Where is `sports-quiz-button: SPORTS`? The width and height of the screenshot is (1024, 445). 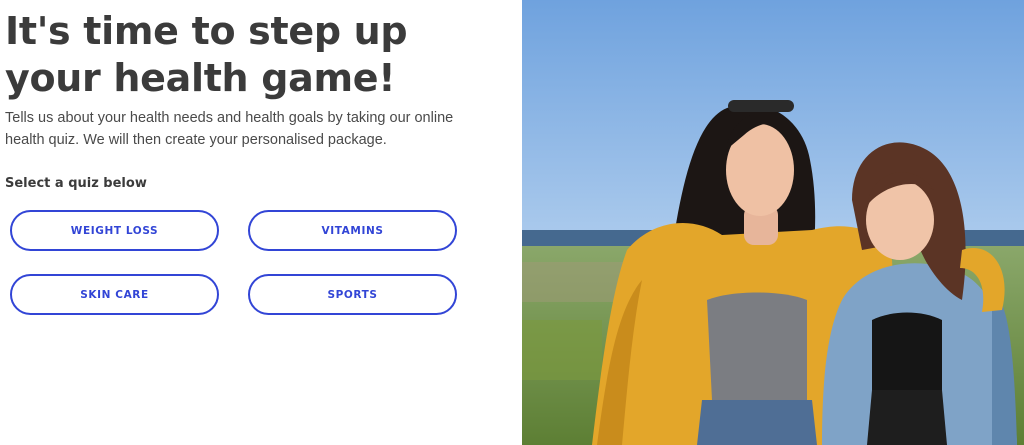 sports-quiz-button: SPORTS is located at coordinates (352, 294).